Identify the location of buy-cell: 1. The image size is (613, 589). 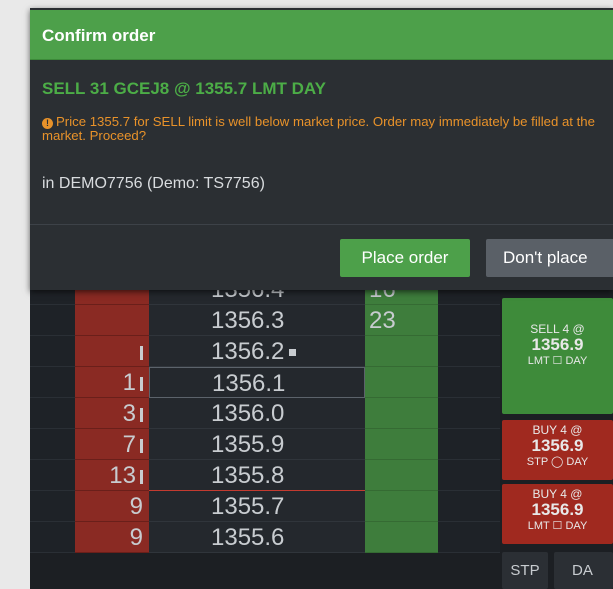
(112, 382).